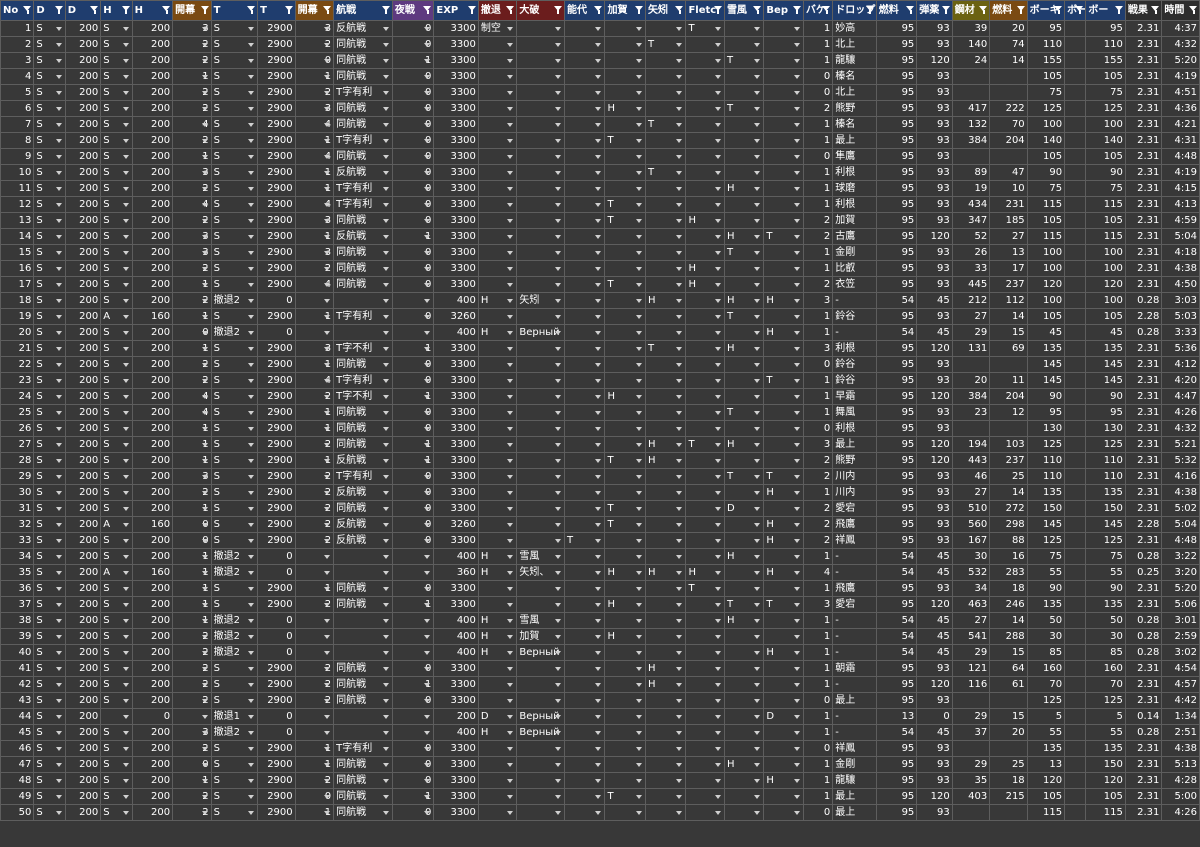 The image size is (1200, 847). Describe the element at coordinates (276, 10) in the screenshot. I see `column-header-t2: T` at that location.